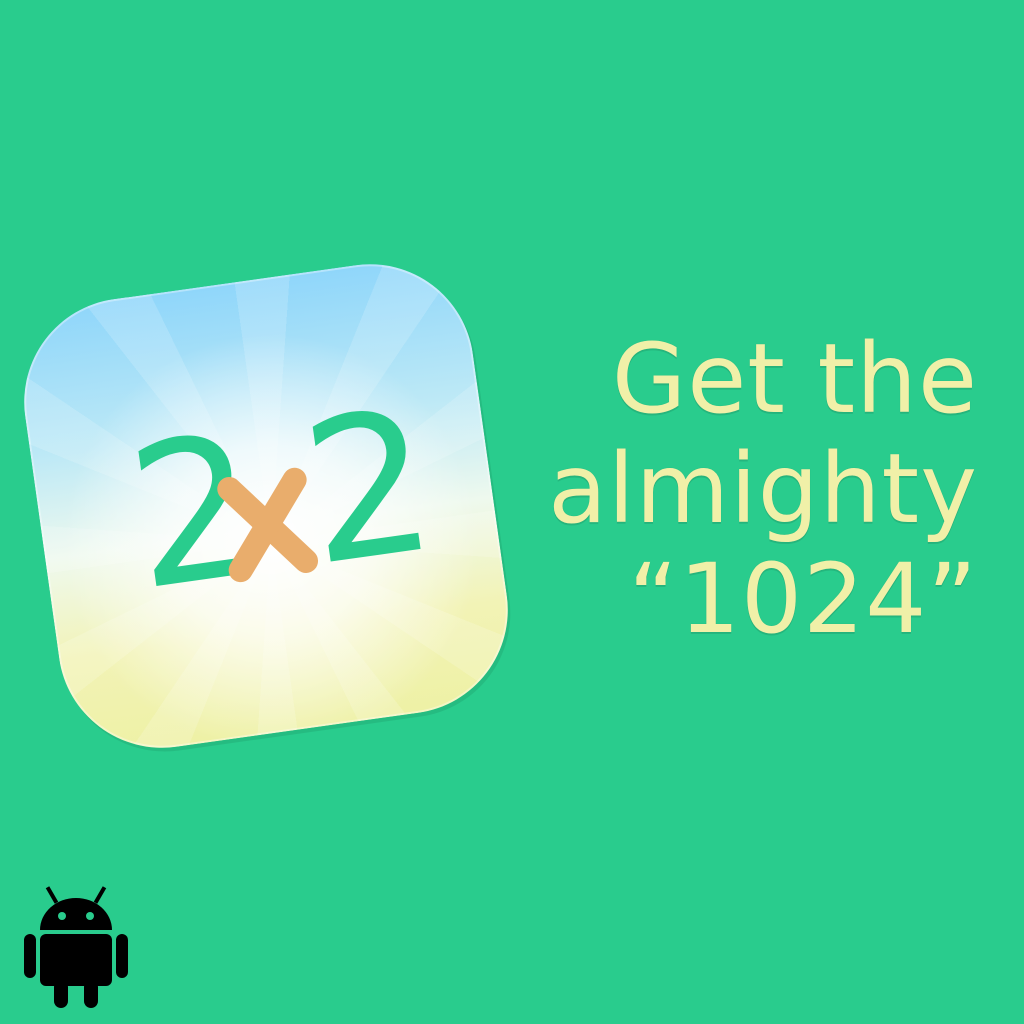  Describe the element at coordinates (76, 947) in the screenshot. I see `android-icon` at that location.